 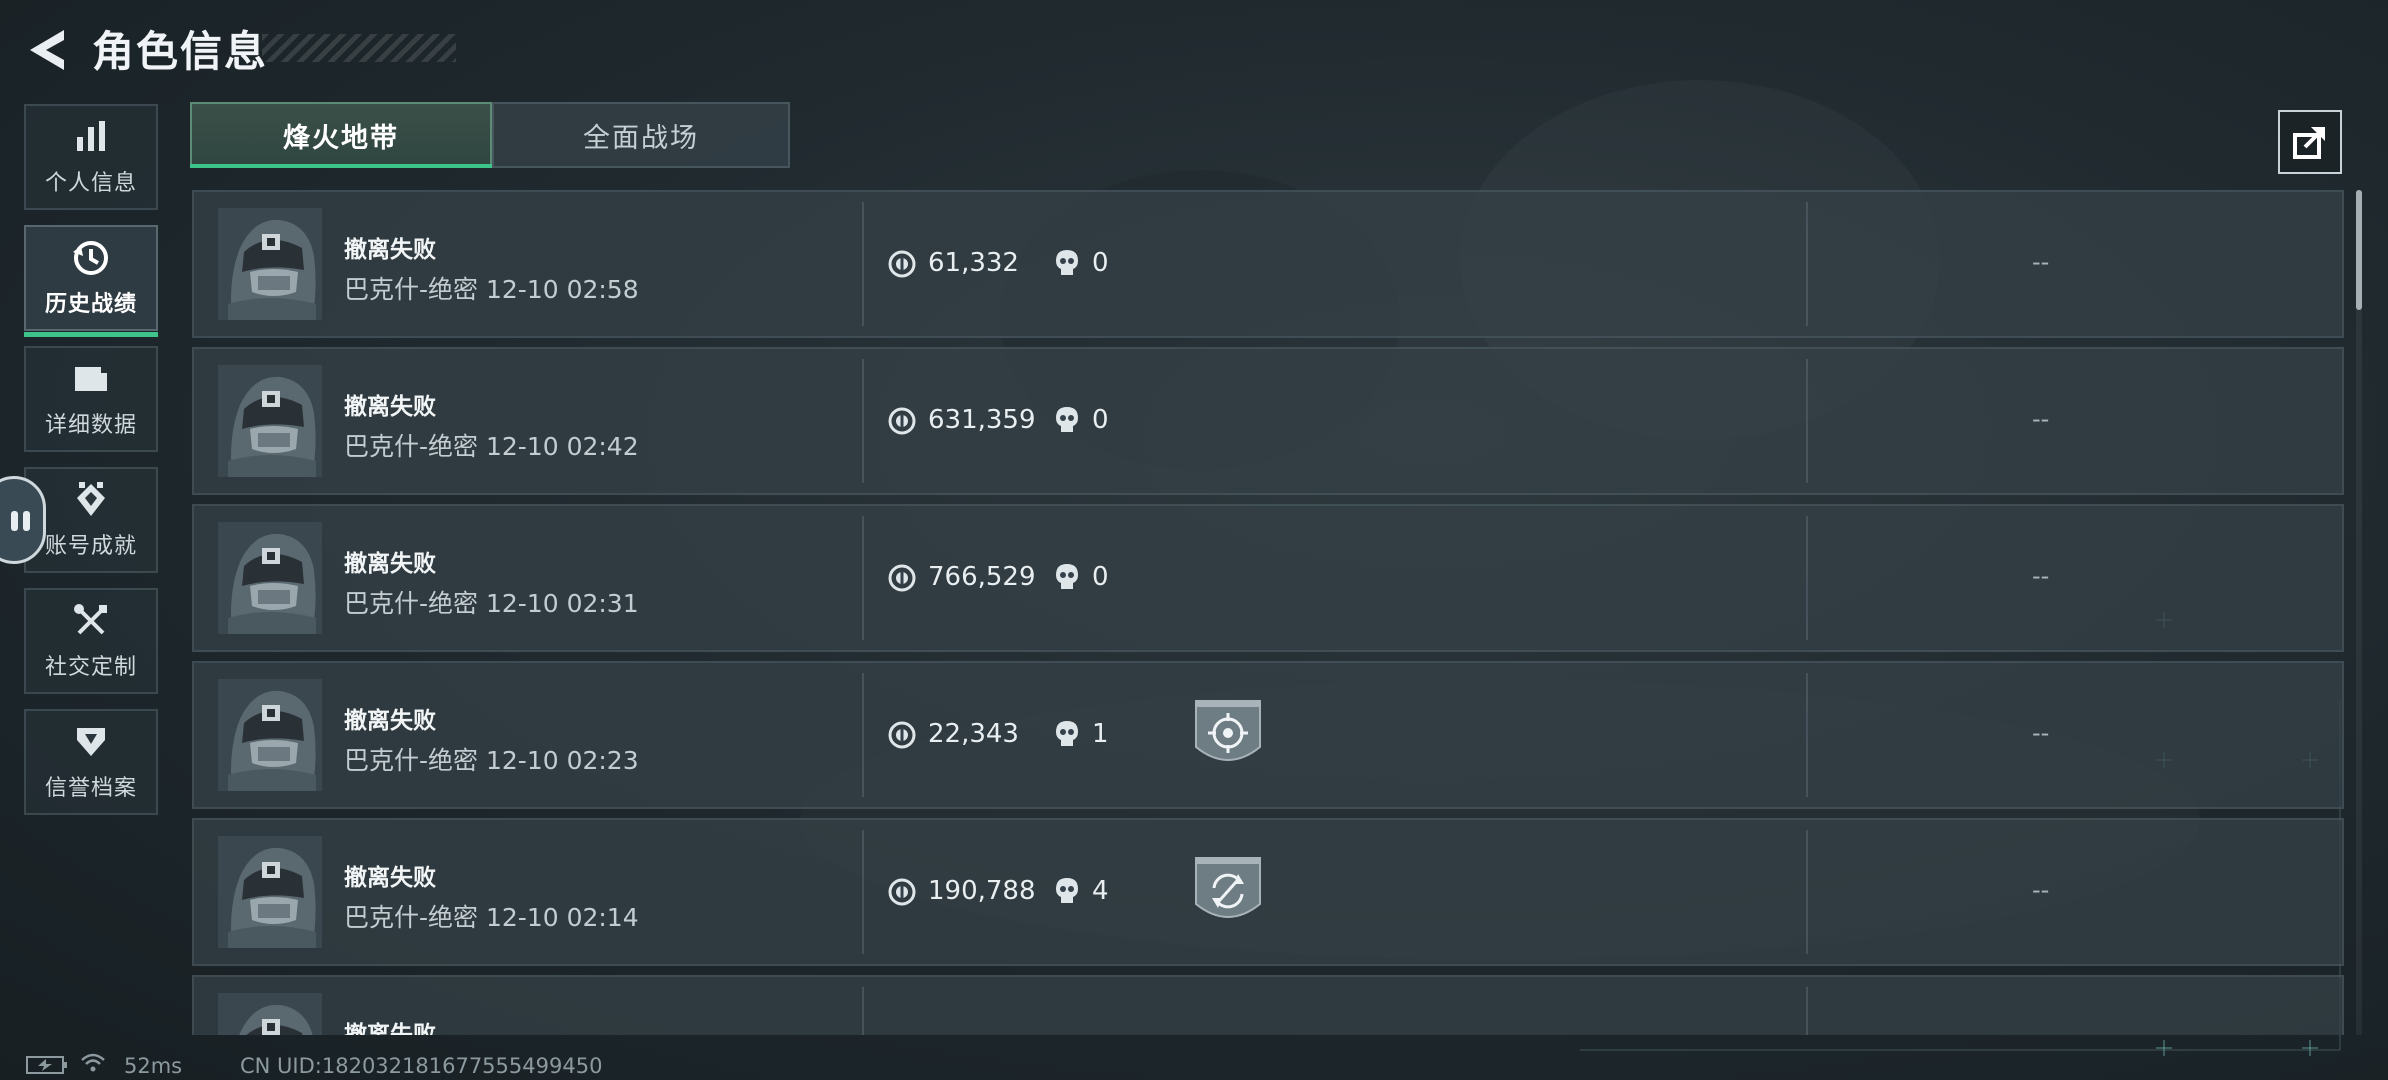 I want to click on loot-value: 22,343, so click(x=973, y=734).